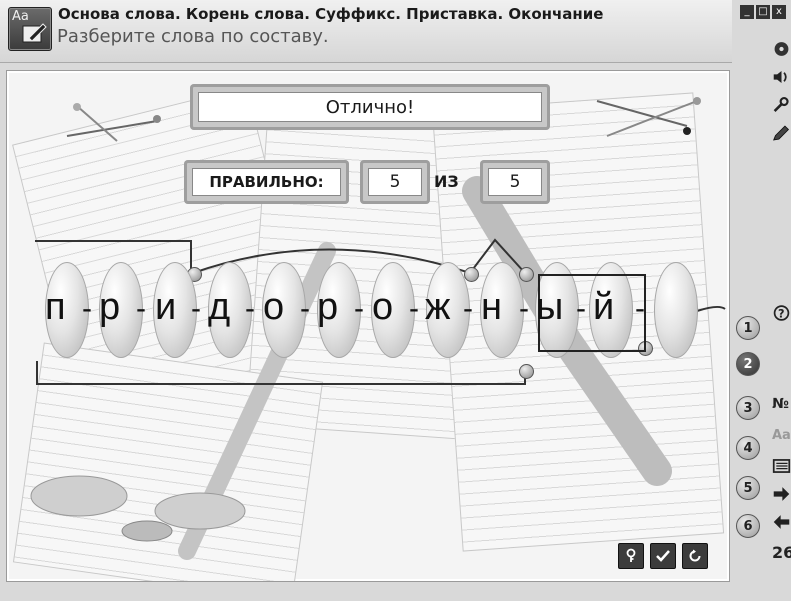 The height and width of the screenshot is (601, 791). What do you see at coordinates (781, 466) in the screenshot?
I see `list-icon` at bounding box center [781, 466].